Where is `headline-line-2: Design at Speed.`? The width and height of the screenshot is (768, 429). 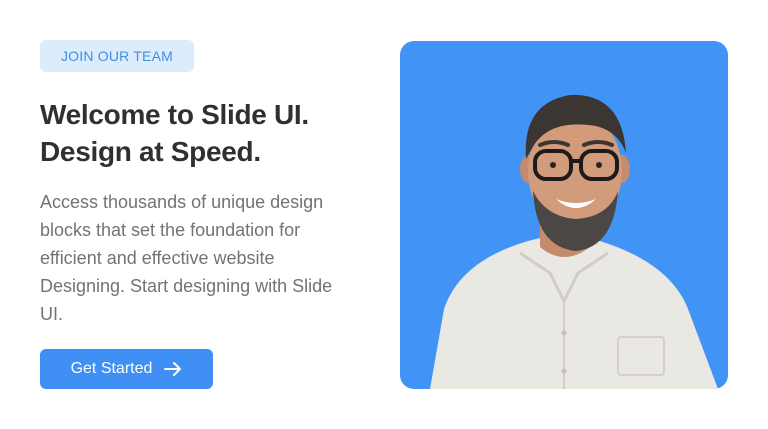 headline-line-2: Design at Speed. is located at coordinates (150, 151).